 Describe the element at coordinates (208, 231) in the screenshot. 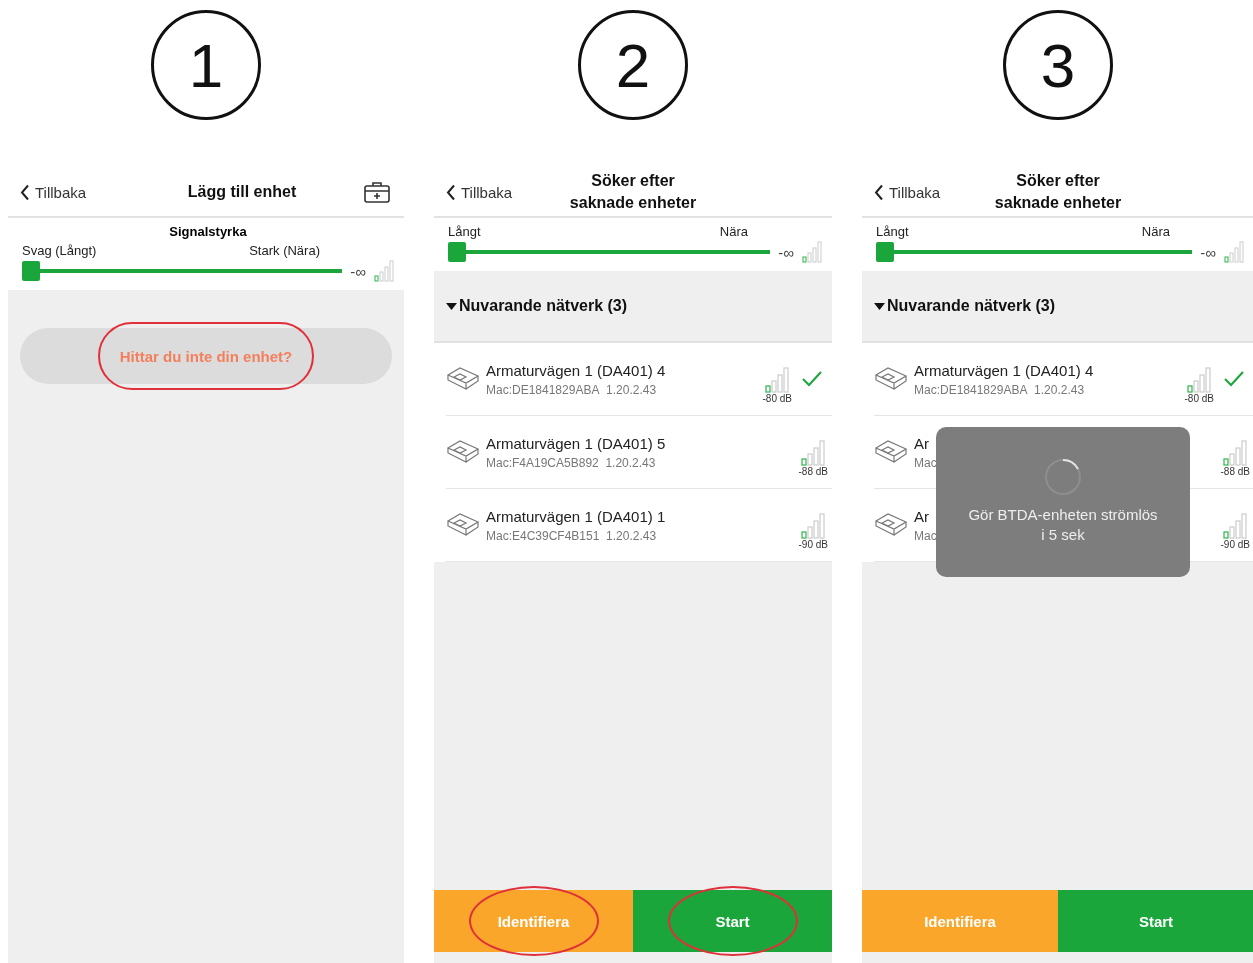

I see `slider-heading: Signalstyrka` at that location.